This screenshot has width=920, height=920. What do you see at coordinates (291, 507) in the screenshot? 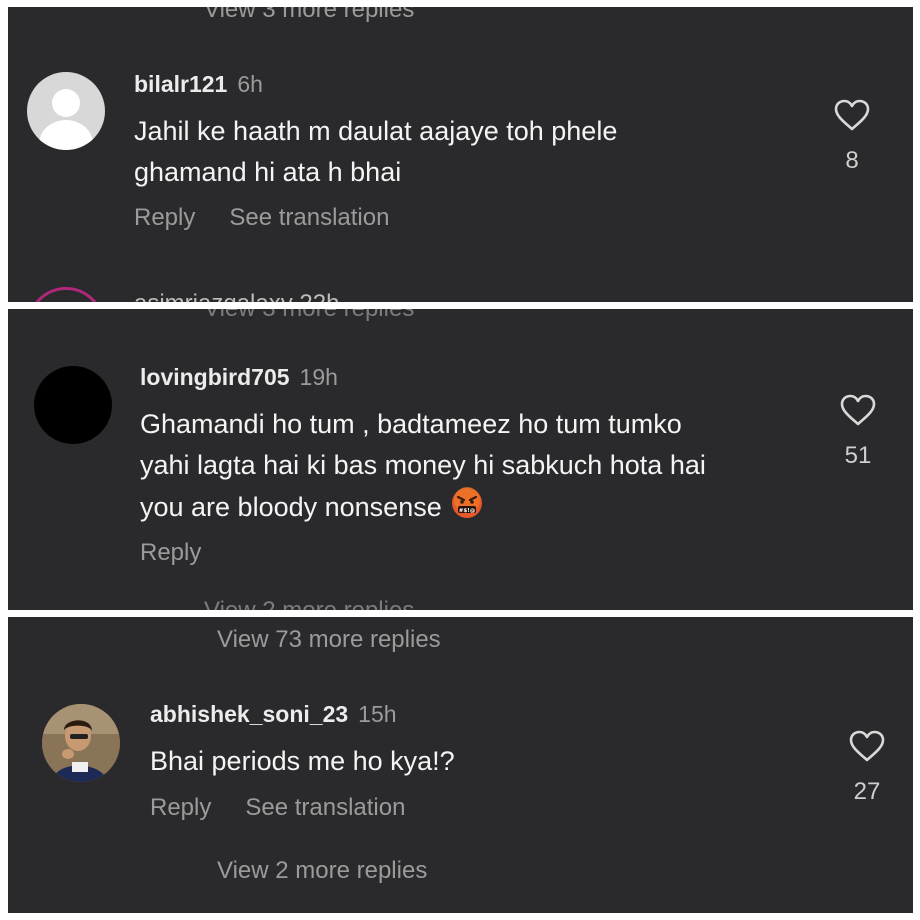
I see `comment-line: you are bloody nonsense` at bounding box center [291, 507].